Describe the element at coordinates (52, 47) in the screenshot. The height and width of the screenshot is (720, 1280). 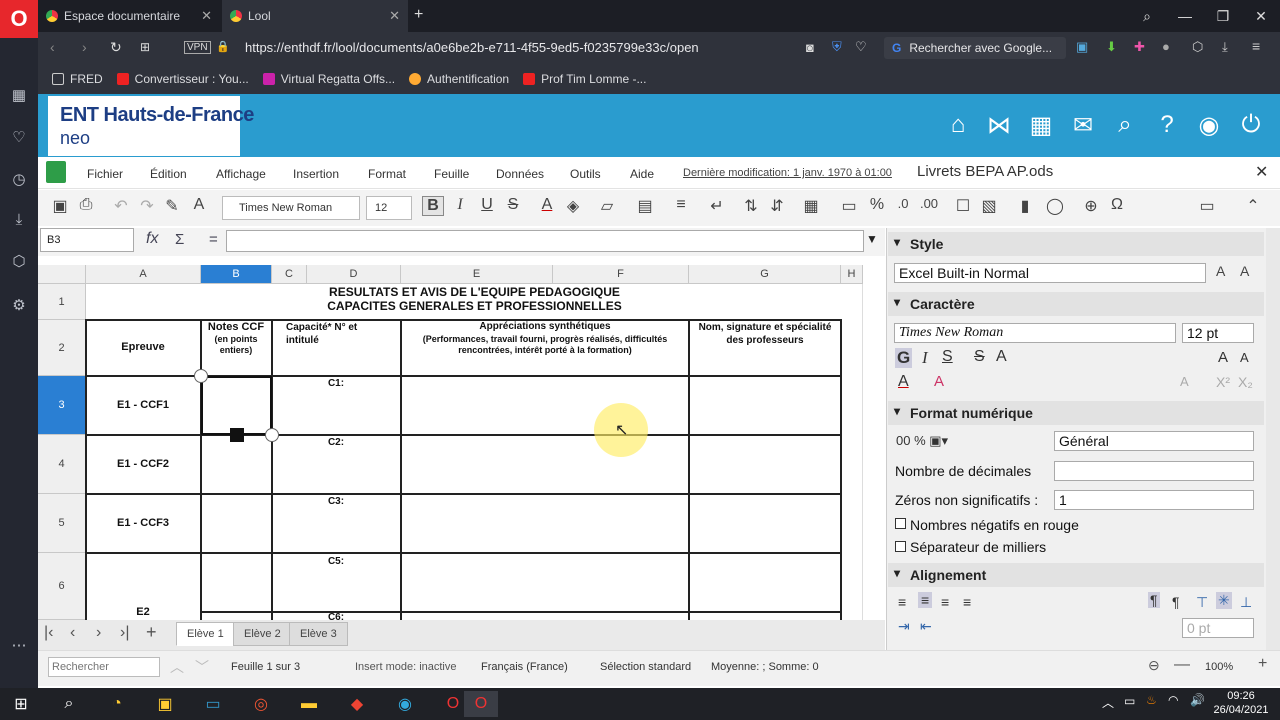
I see `back-icon: ‹` at that location.